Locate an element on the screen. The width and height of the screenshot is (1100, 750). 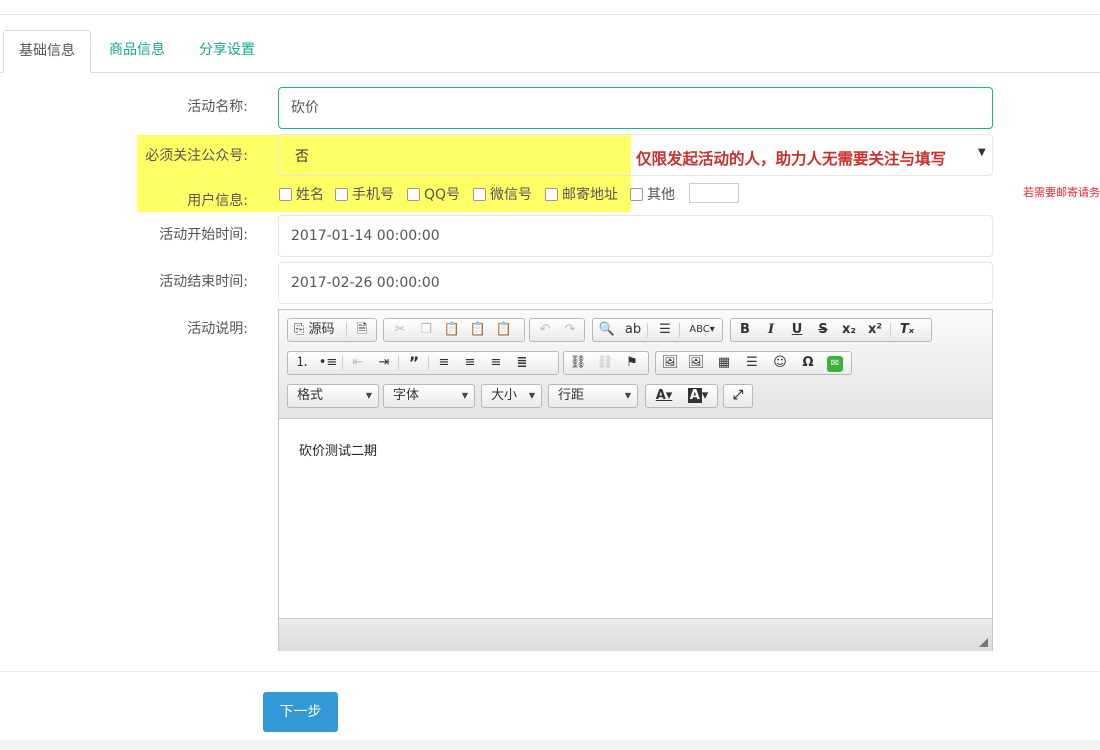
toolbar-group-tools: ⤢ is located at coordinates (738, 396).